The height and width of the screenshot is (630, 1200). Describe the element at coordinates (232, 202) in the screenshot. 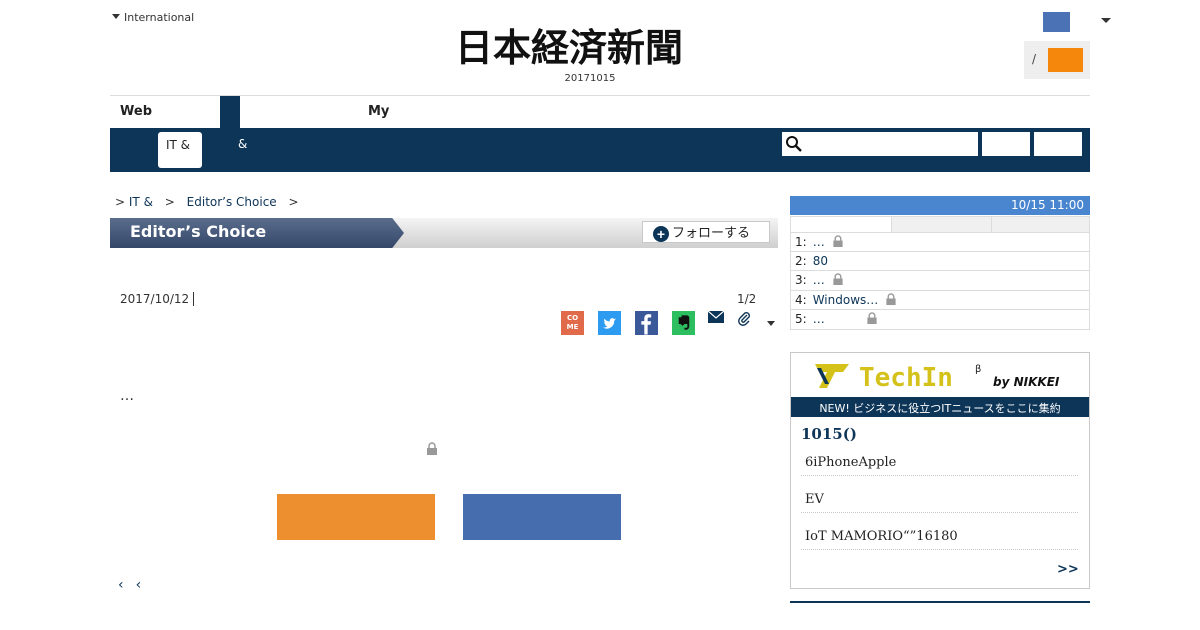

I see `breadcrumb-item-editors-choice: Editor’s Choice` at that location.